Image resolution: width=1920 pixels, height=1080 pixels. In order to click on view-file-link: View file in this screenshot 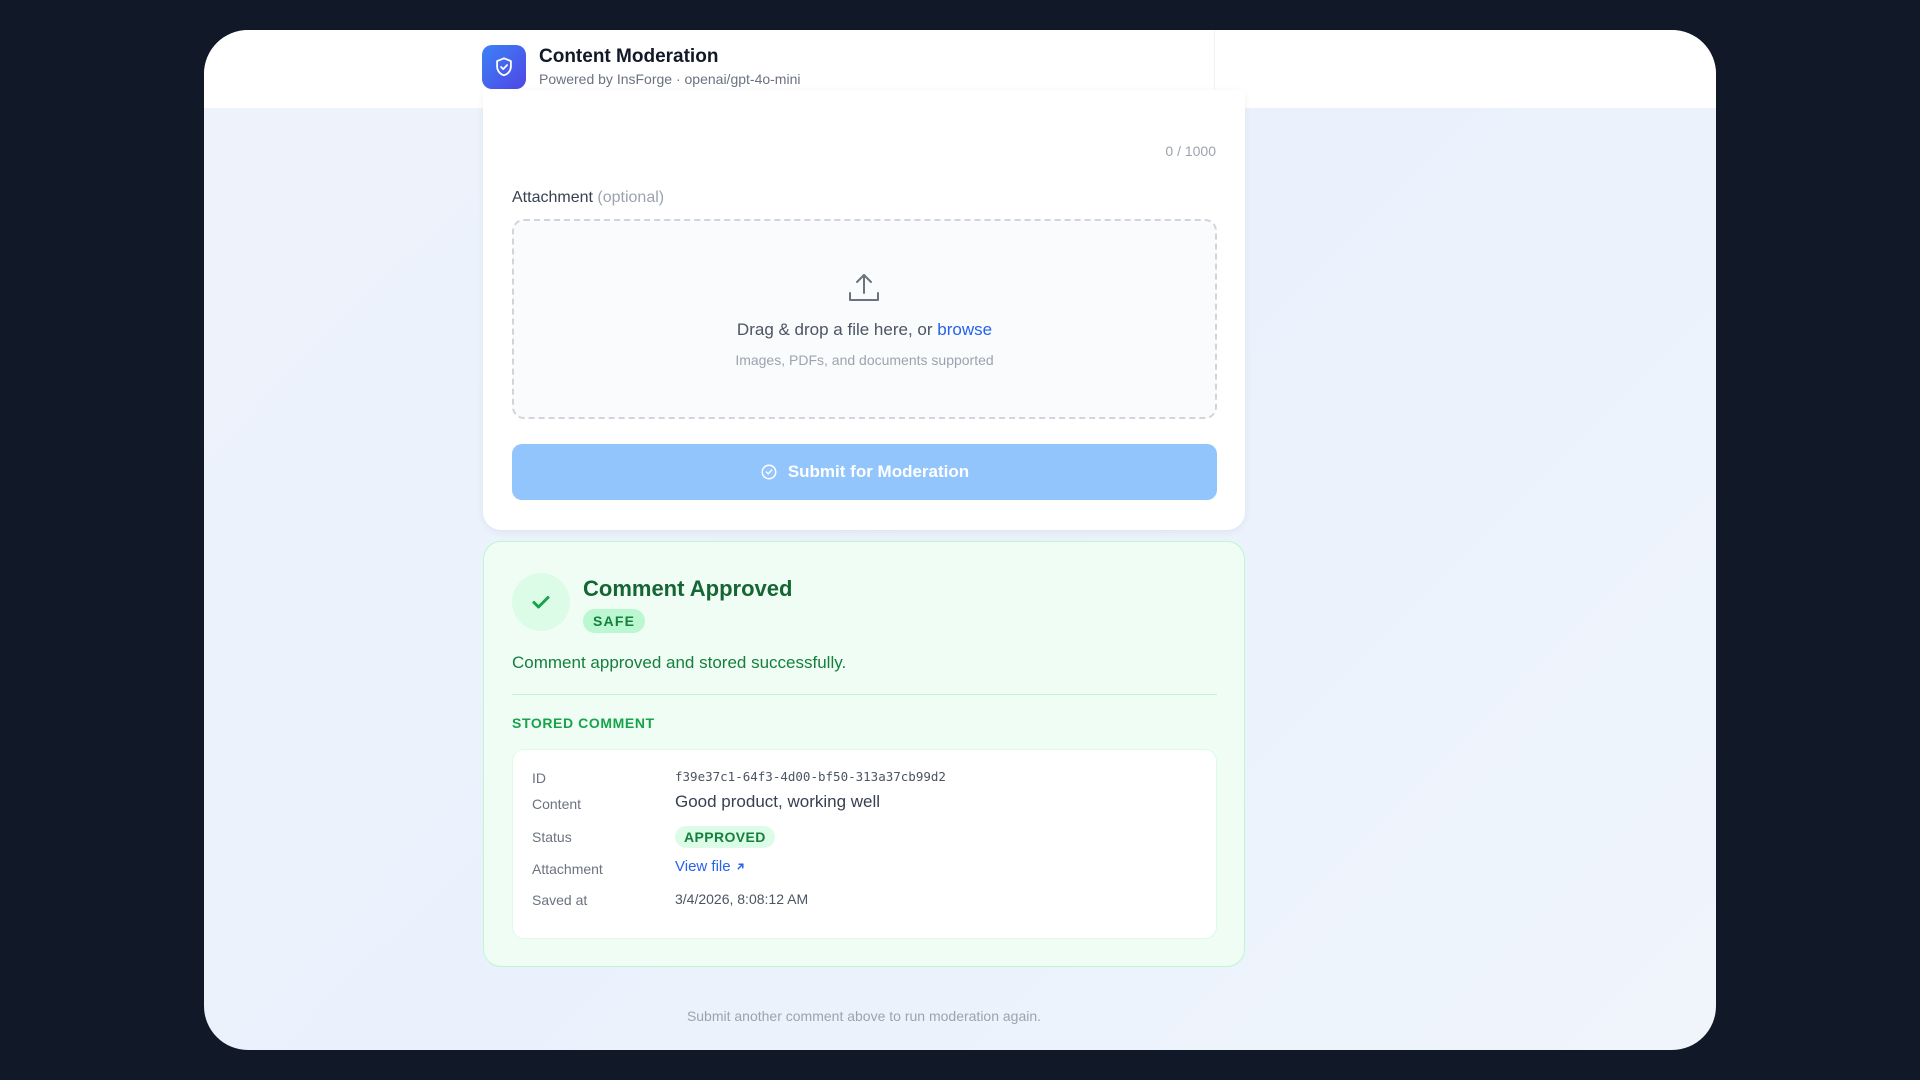, I will do `click(710, 866)`.